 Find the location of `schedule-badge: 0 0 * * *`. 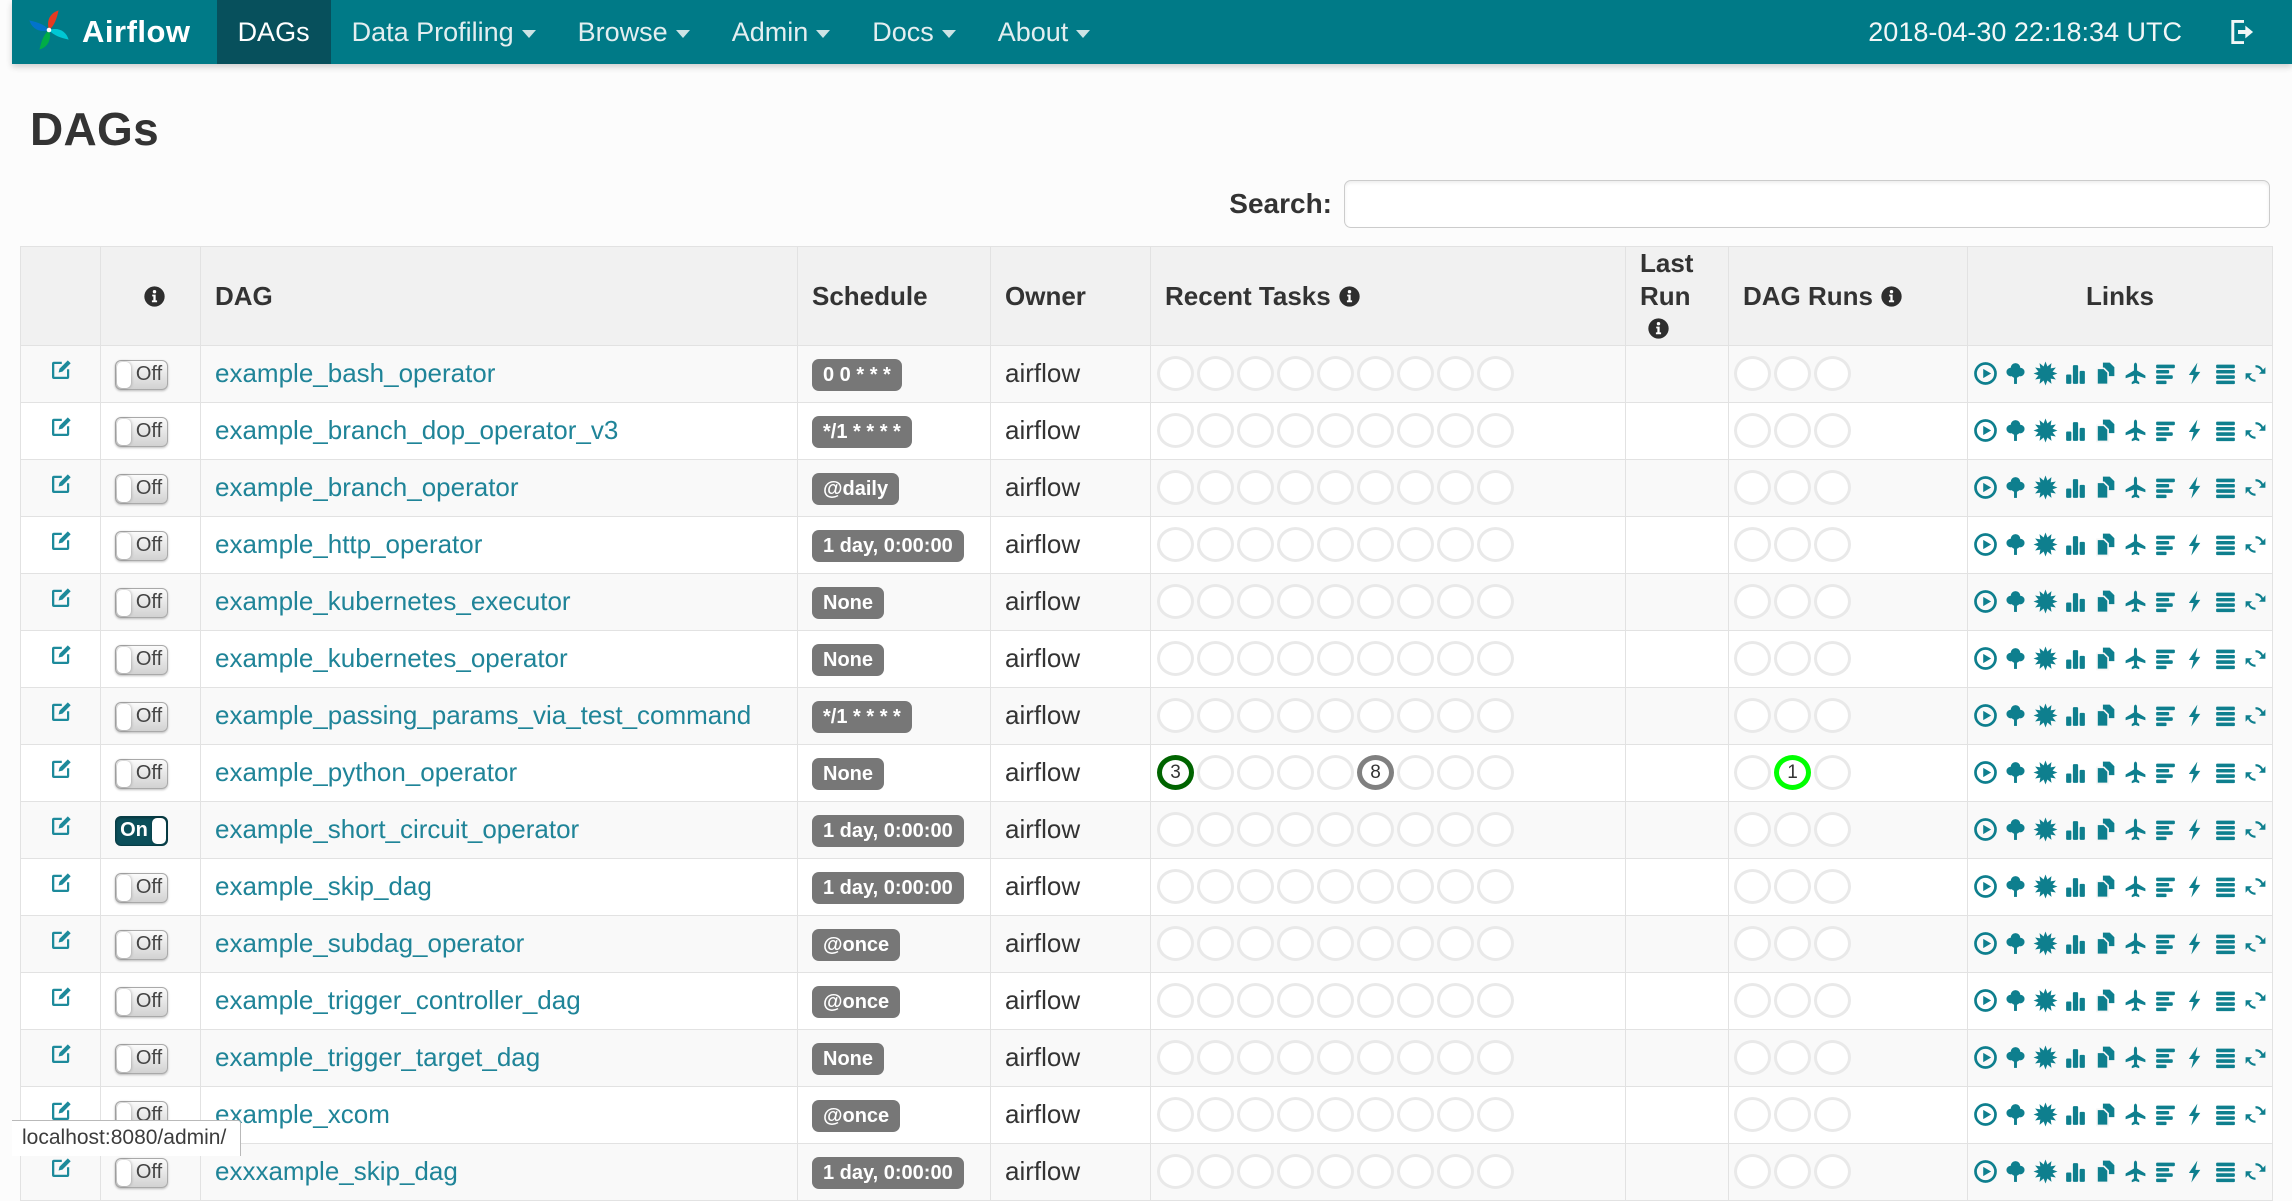

schedule-badge: 0 0 * * * is located at coordinates (857, 375).